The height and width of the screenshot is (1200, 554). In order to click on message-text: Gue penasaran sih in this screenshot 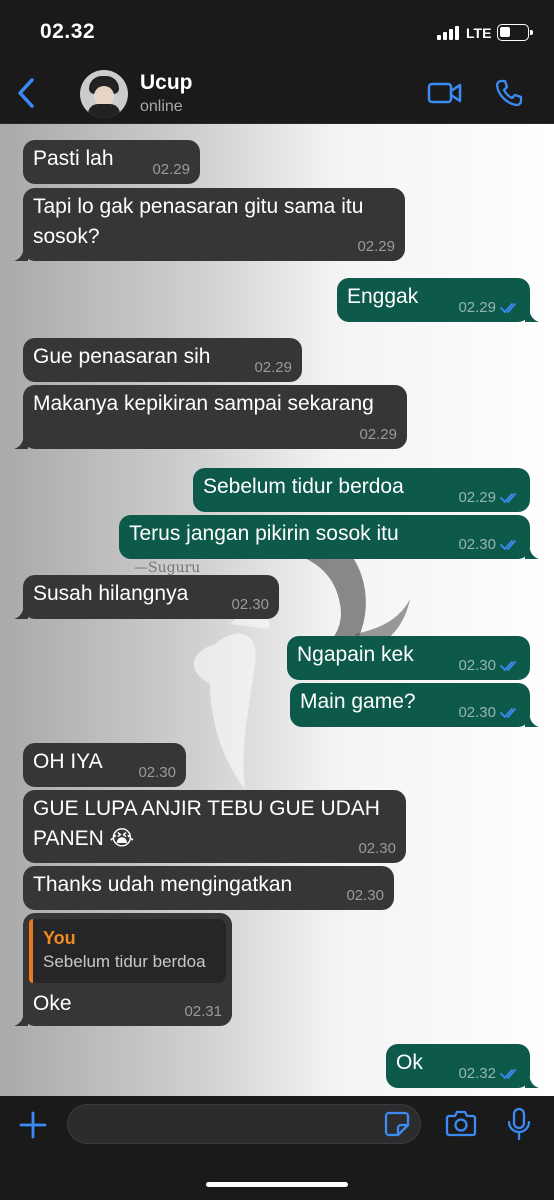, I will do `click(122, 356)`.